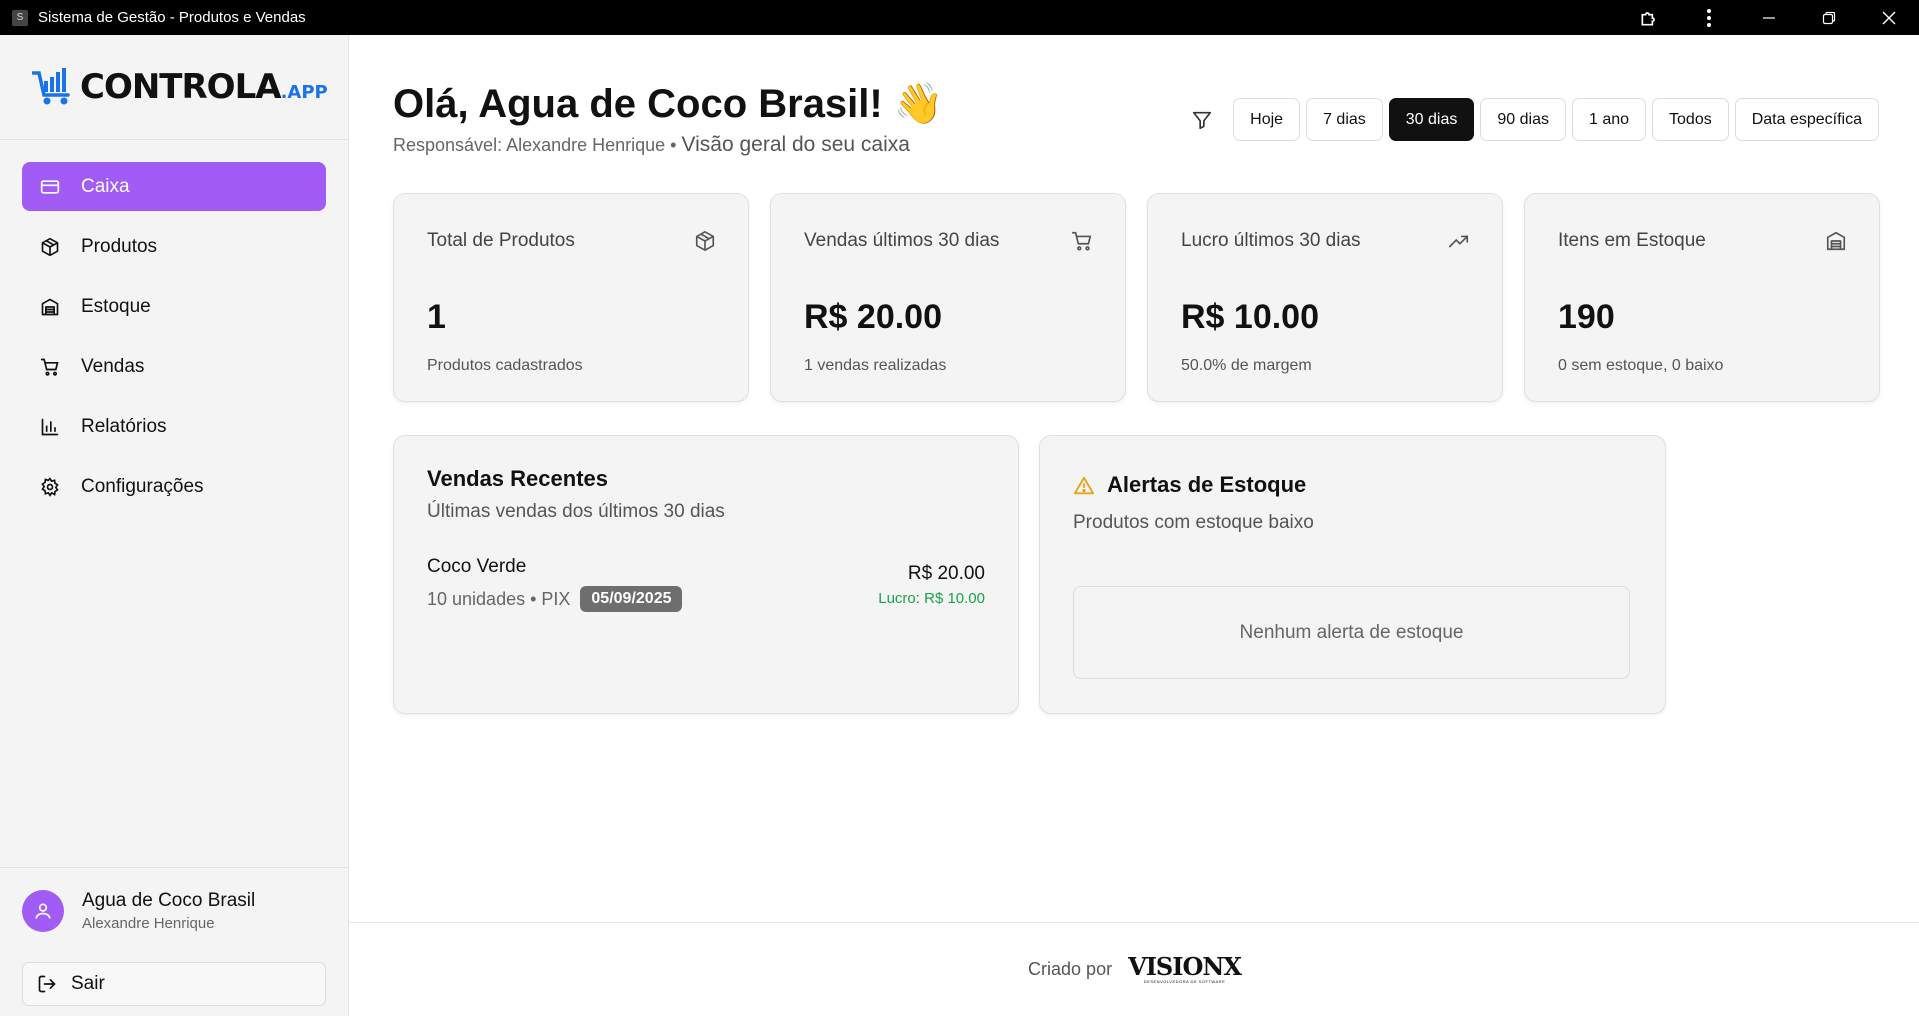  Describe the element at coordinates (1267, 119) in the screenshot. I see `filter-hoje-button: Hoje` at that location.